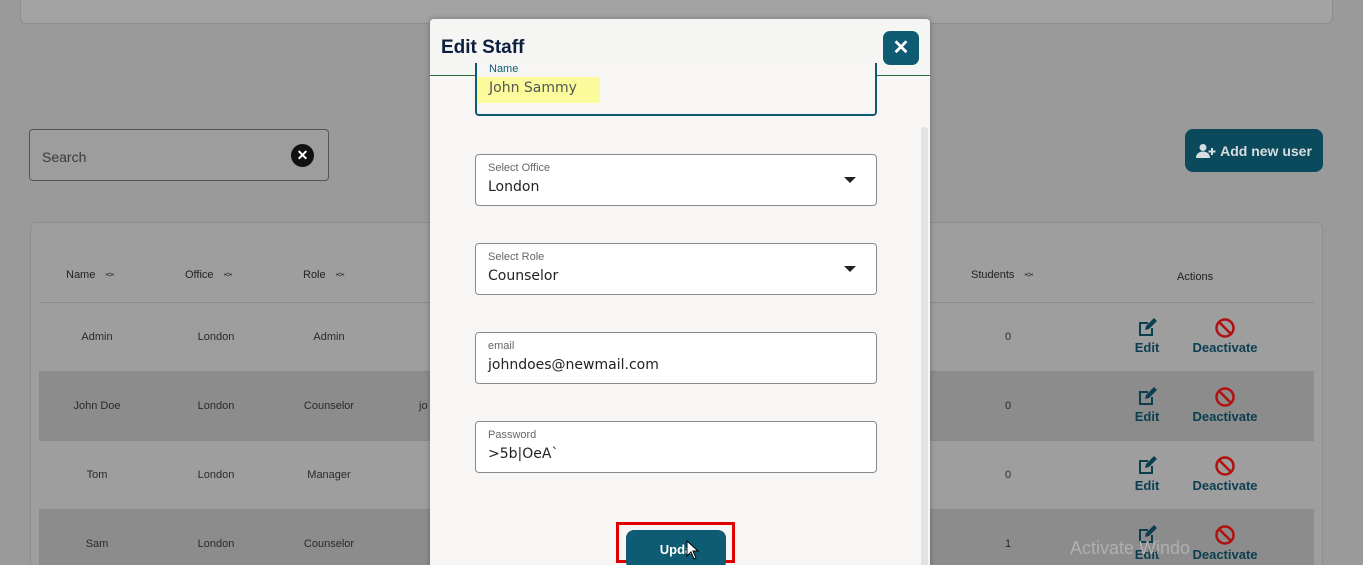 The image size is (1363, 565). I want to click on cell-name: Admin, so click(97, 337).